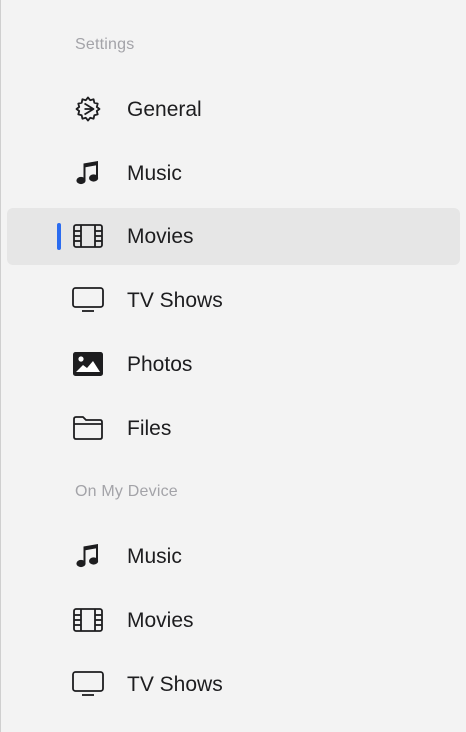 The width and height of the screenshot is (466, 732). Describe the element at coordinates (233, 684) in the screenshot. I see `device-item-tv-shows: TV Shows` at that location.